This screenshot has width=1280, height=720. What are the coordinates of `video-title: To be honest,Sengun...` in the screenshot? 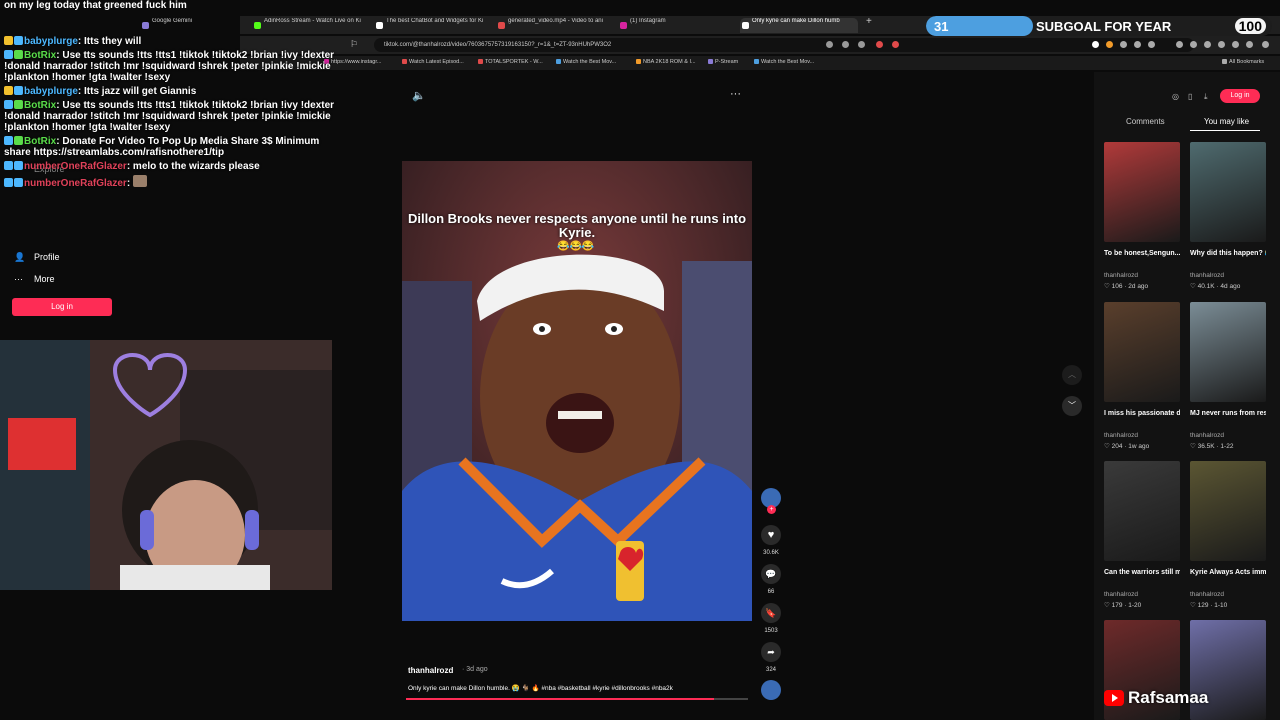 It's located at (1142, 253).